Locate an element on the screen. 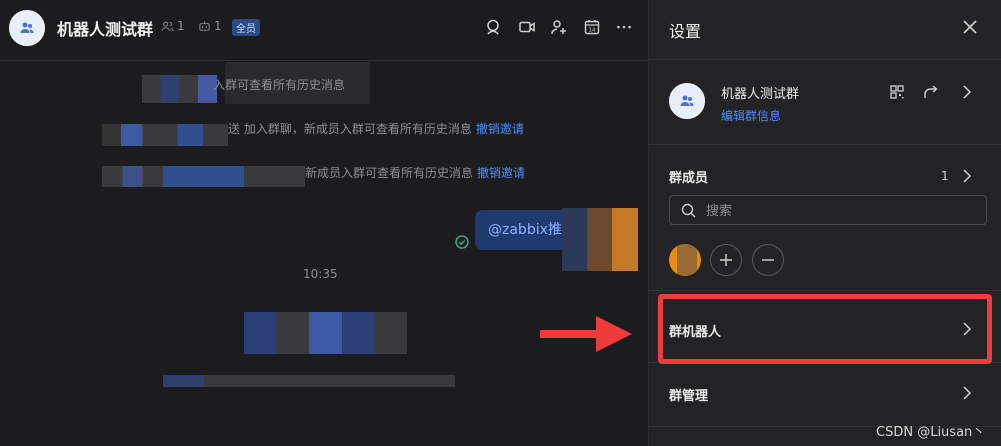 This screenshot has height=446, width=1001. bot-icon is located at coordinates (204, 25).